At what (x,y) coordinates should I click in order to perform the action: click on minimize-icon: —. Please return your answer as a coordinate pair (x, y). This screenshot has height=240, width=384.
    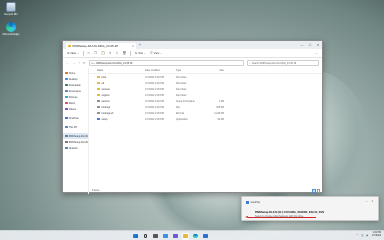
    Looking at the image, I should click on (302, 45).